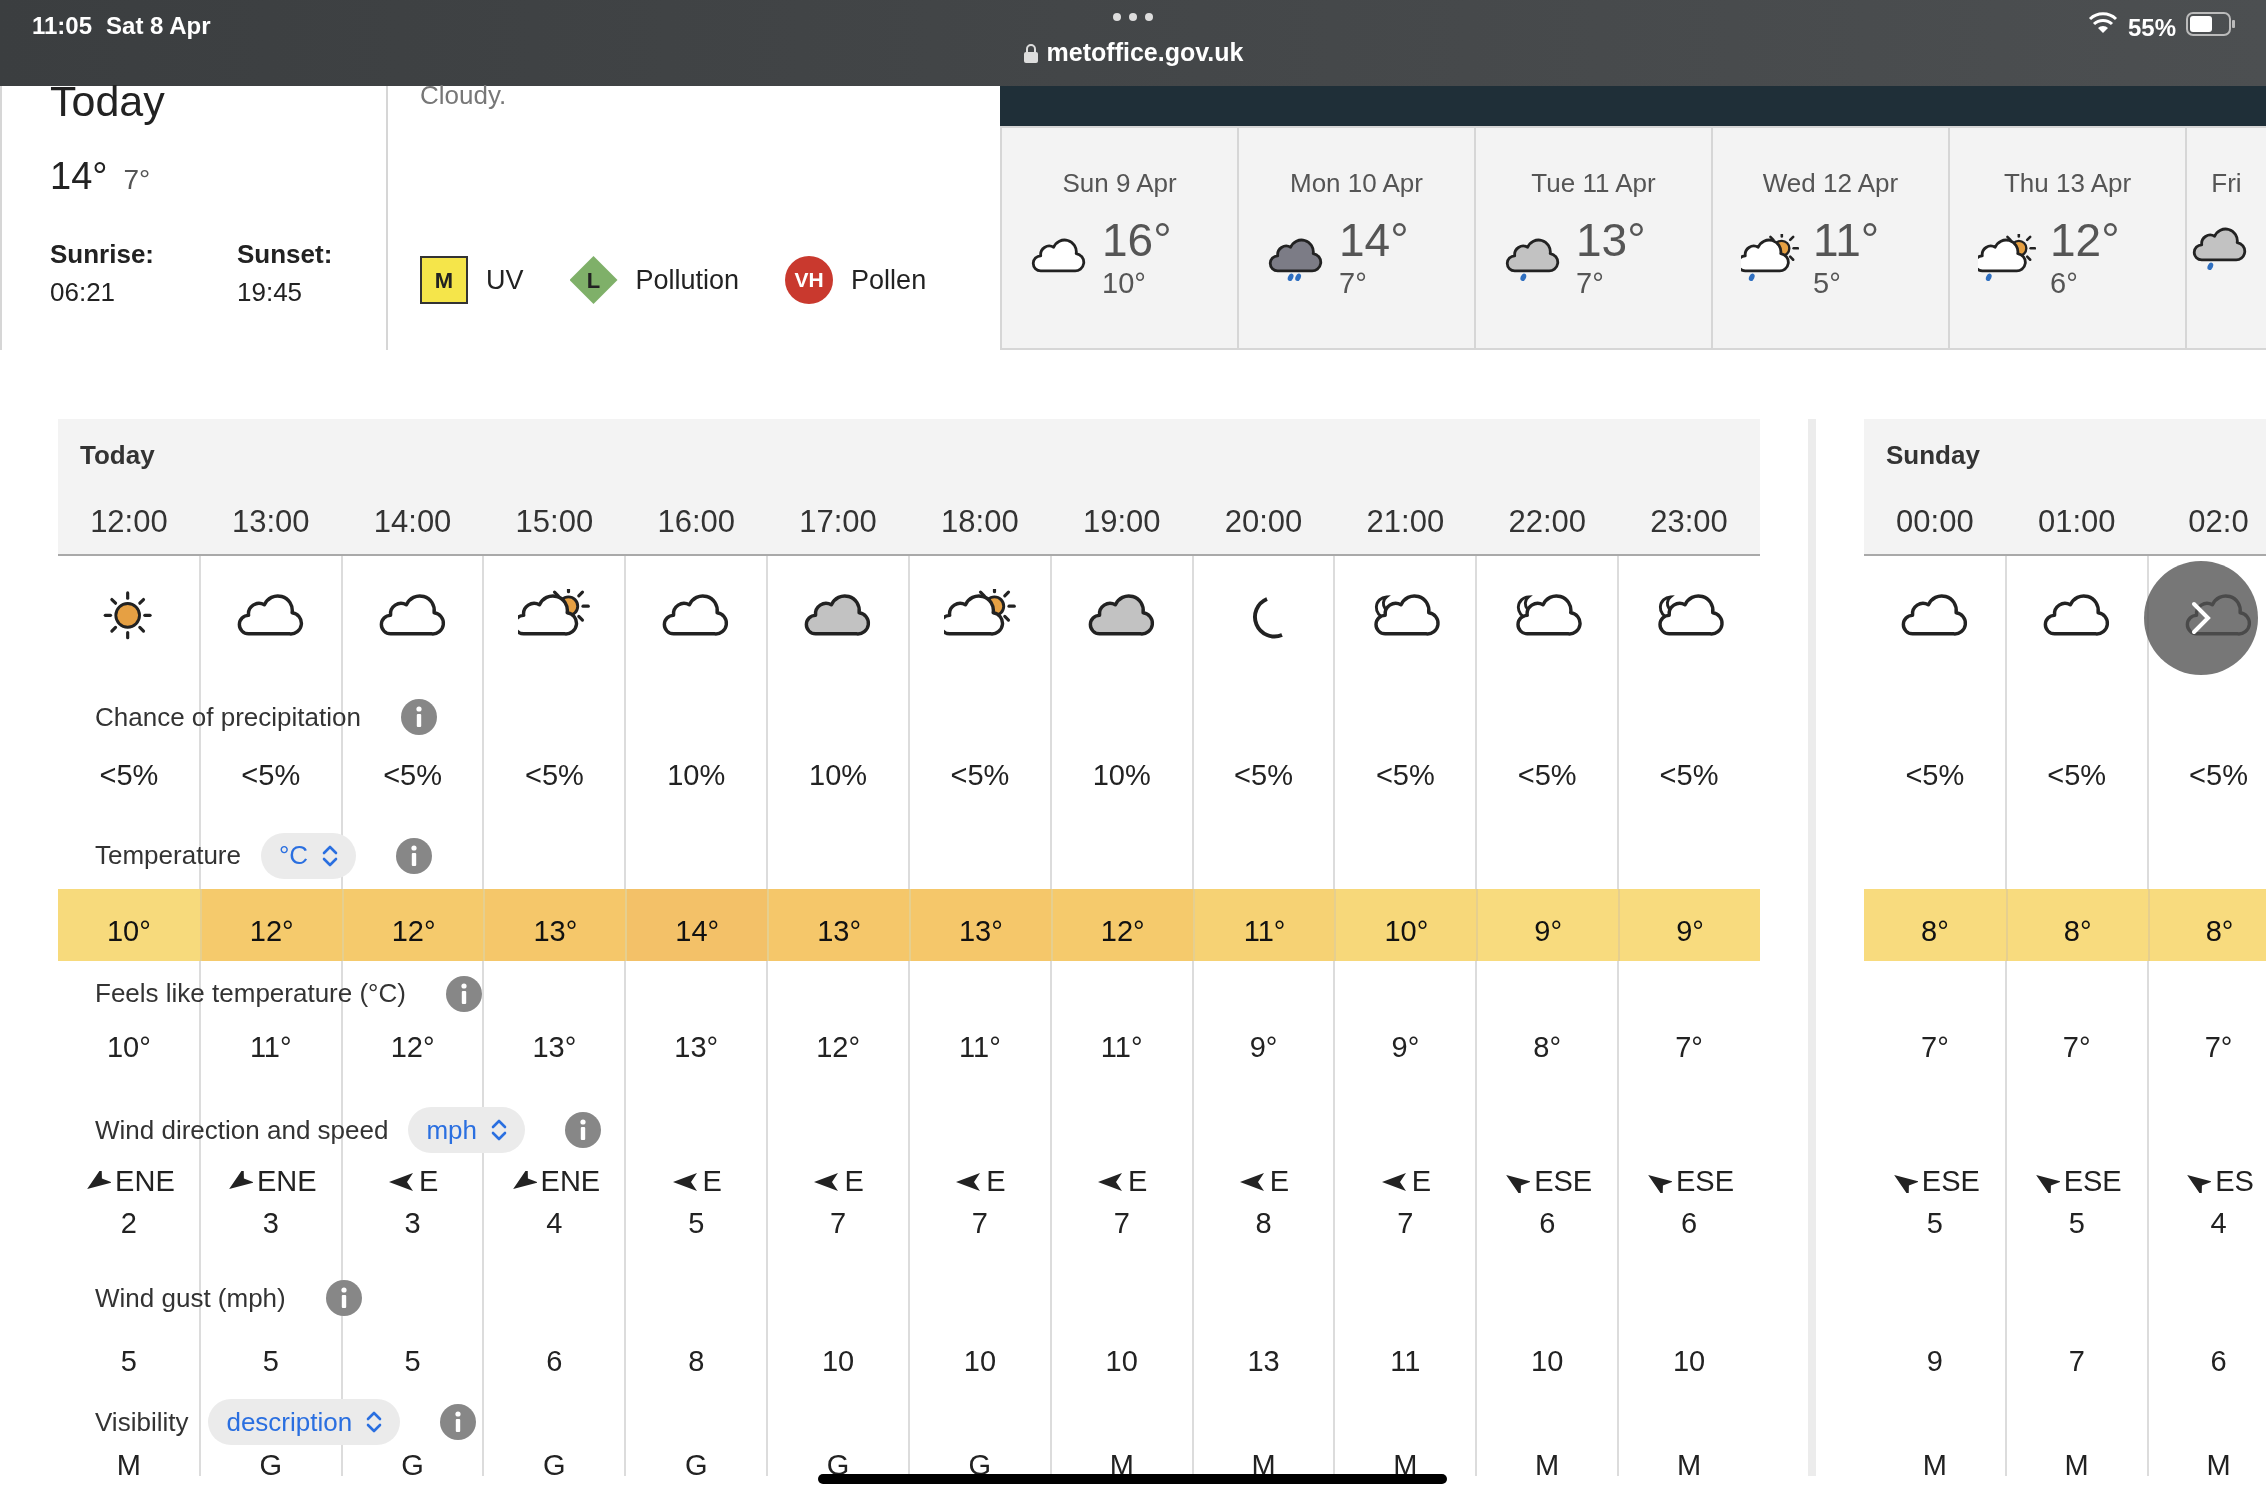  Describe the element at coordinates (2076, 522) in the screenshot. I see `hour-label: 01:00` at that location.